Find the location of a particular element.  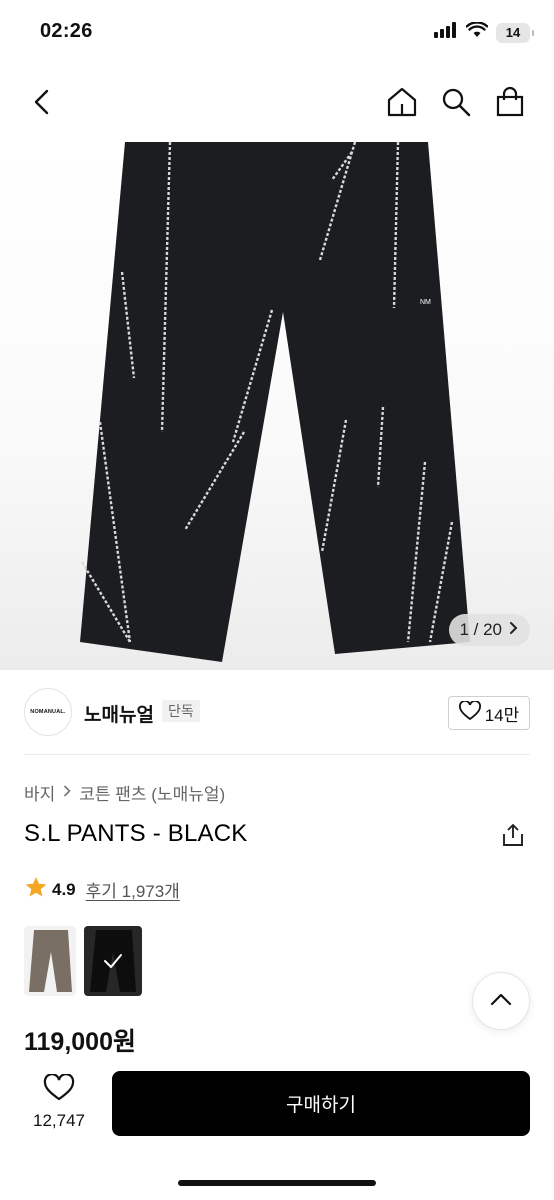

brand-row: NOMANUAL. 노매뉴얼 단독 14만 is located at coordinates (277, 712).